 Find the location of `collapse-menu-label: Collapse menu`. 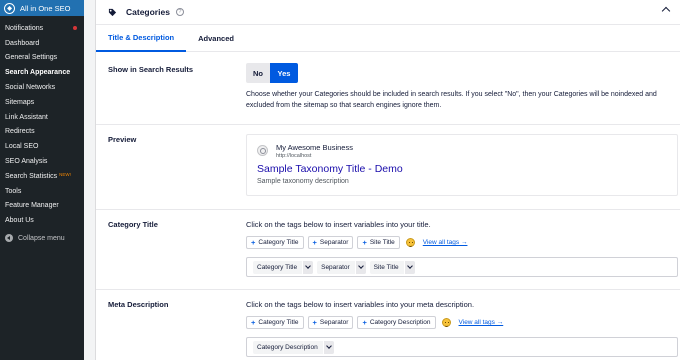

collapse-menu-label: Collapse menu is located at coordinates (41, 238).